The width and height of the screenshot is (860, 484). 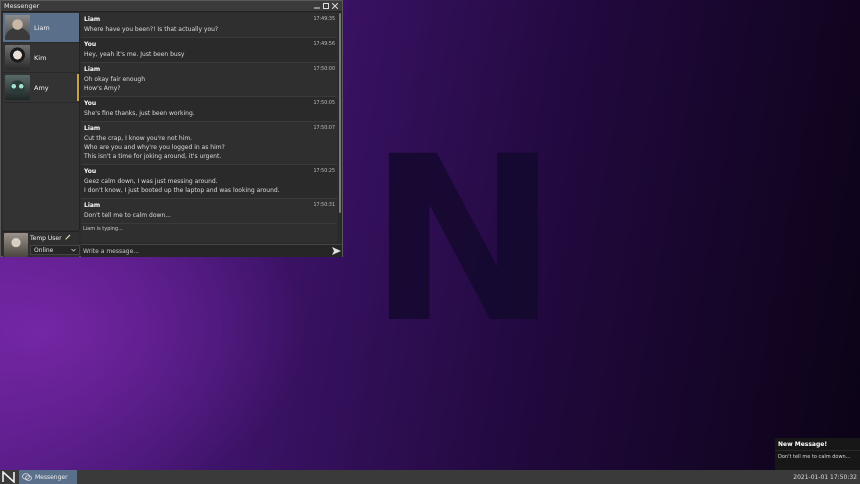 I want to click on start-button, so click(x=8, y=477).